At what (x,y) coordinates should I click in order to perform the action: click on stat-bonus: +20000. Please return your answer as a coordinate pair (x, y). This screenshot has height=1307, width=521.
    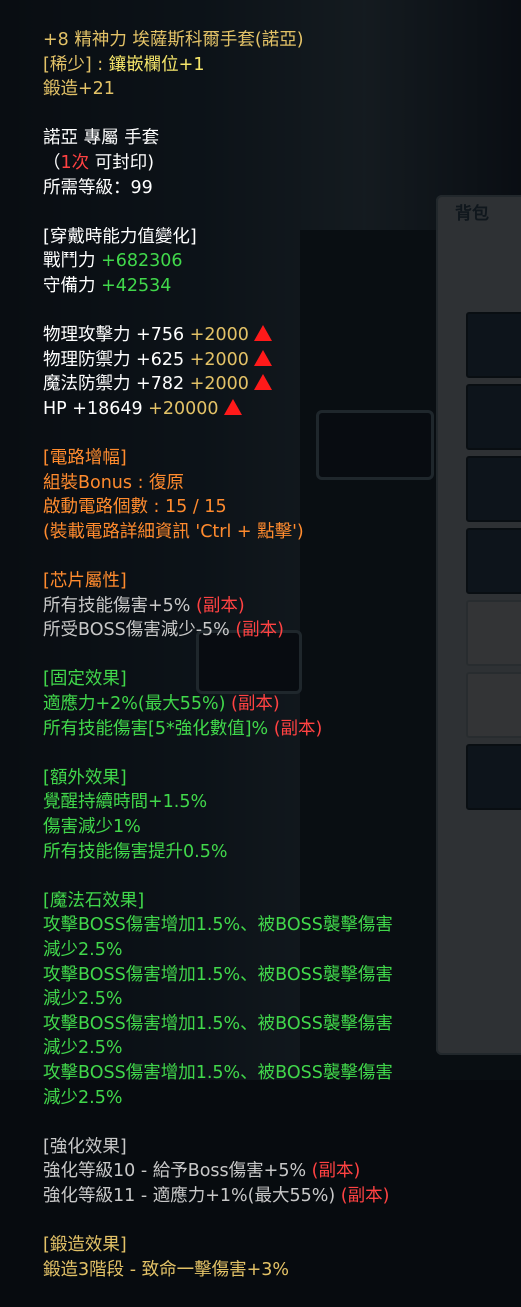
    Looking at the image, I should click on (183, 408).